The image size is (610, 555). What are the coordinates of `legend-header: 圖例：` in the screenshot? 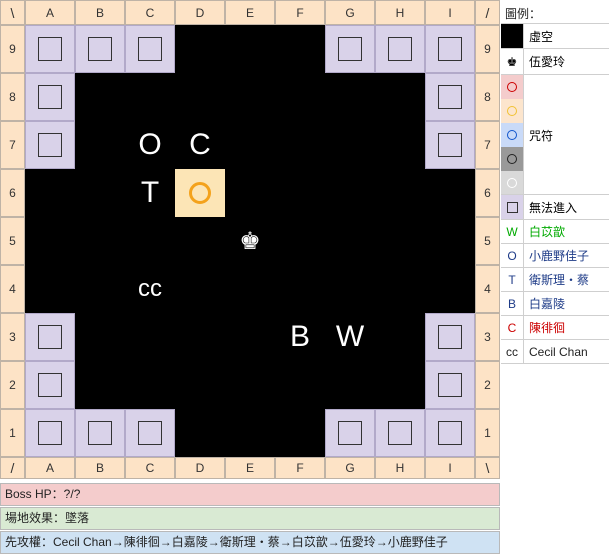 It's located at (555, 13).